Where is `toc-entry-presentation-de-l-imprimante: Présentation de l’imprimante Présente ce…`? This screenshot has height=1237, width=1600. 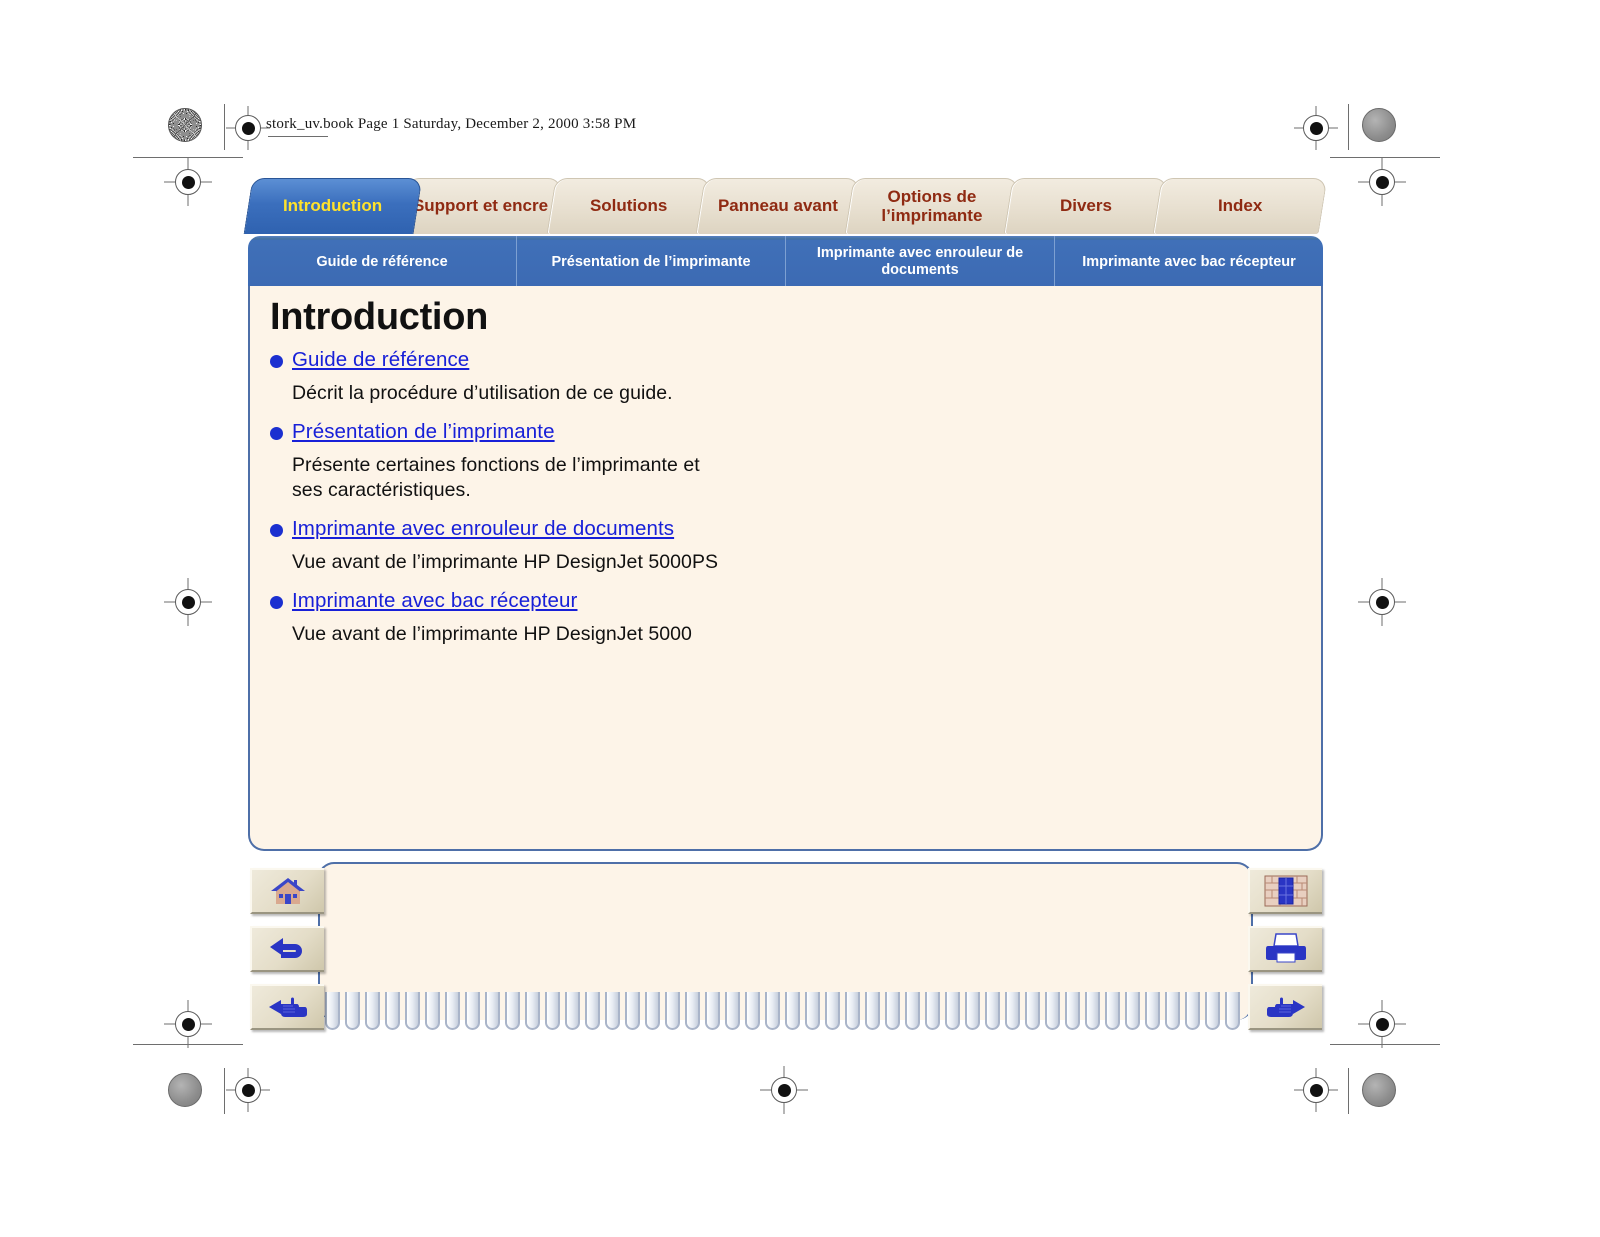
toc-entry-presentation-de-l-imprimante: Présentation de l’imprimante Présente ce… is located at coordinates (785, 461).